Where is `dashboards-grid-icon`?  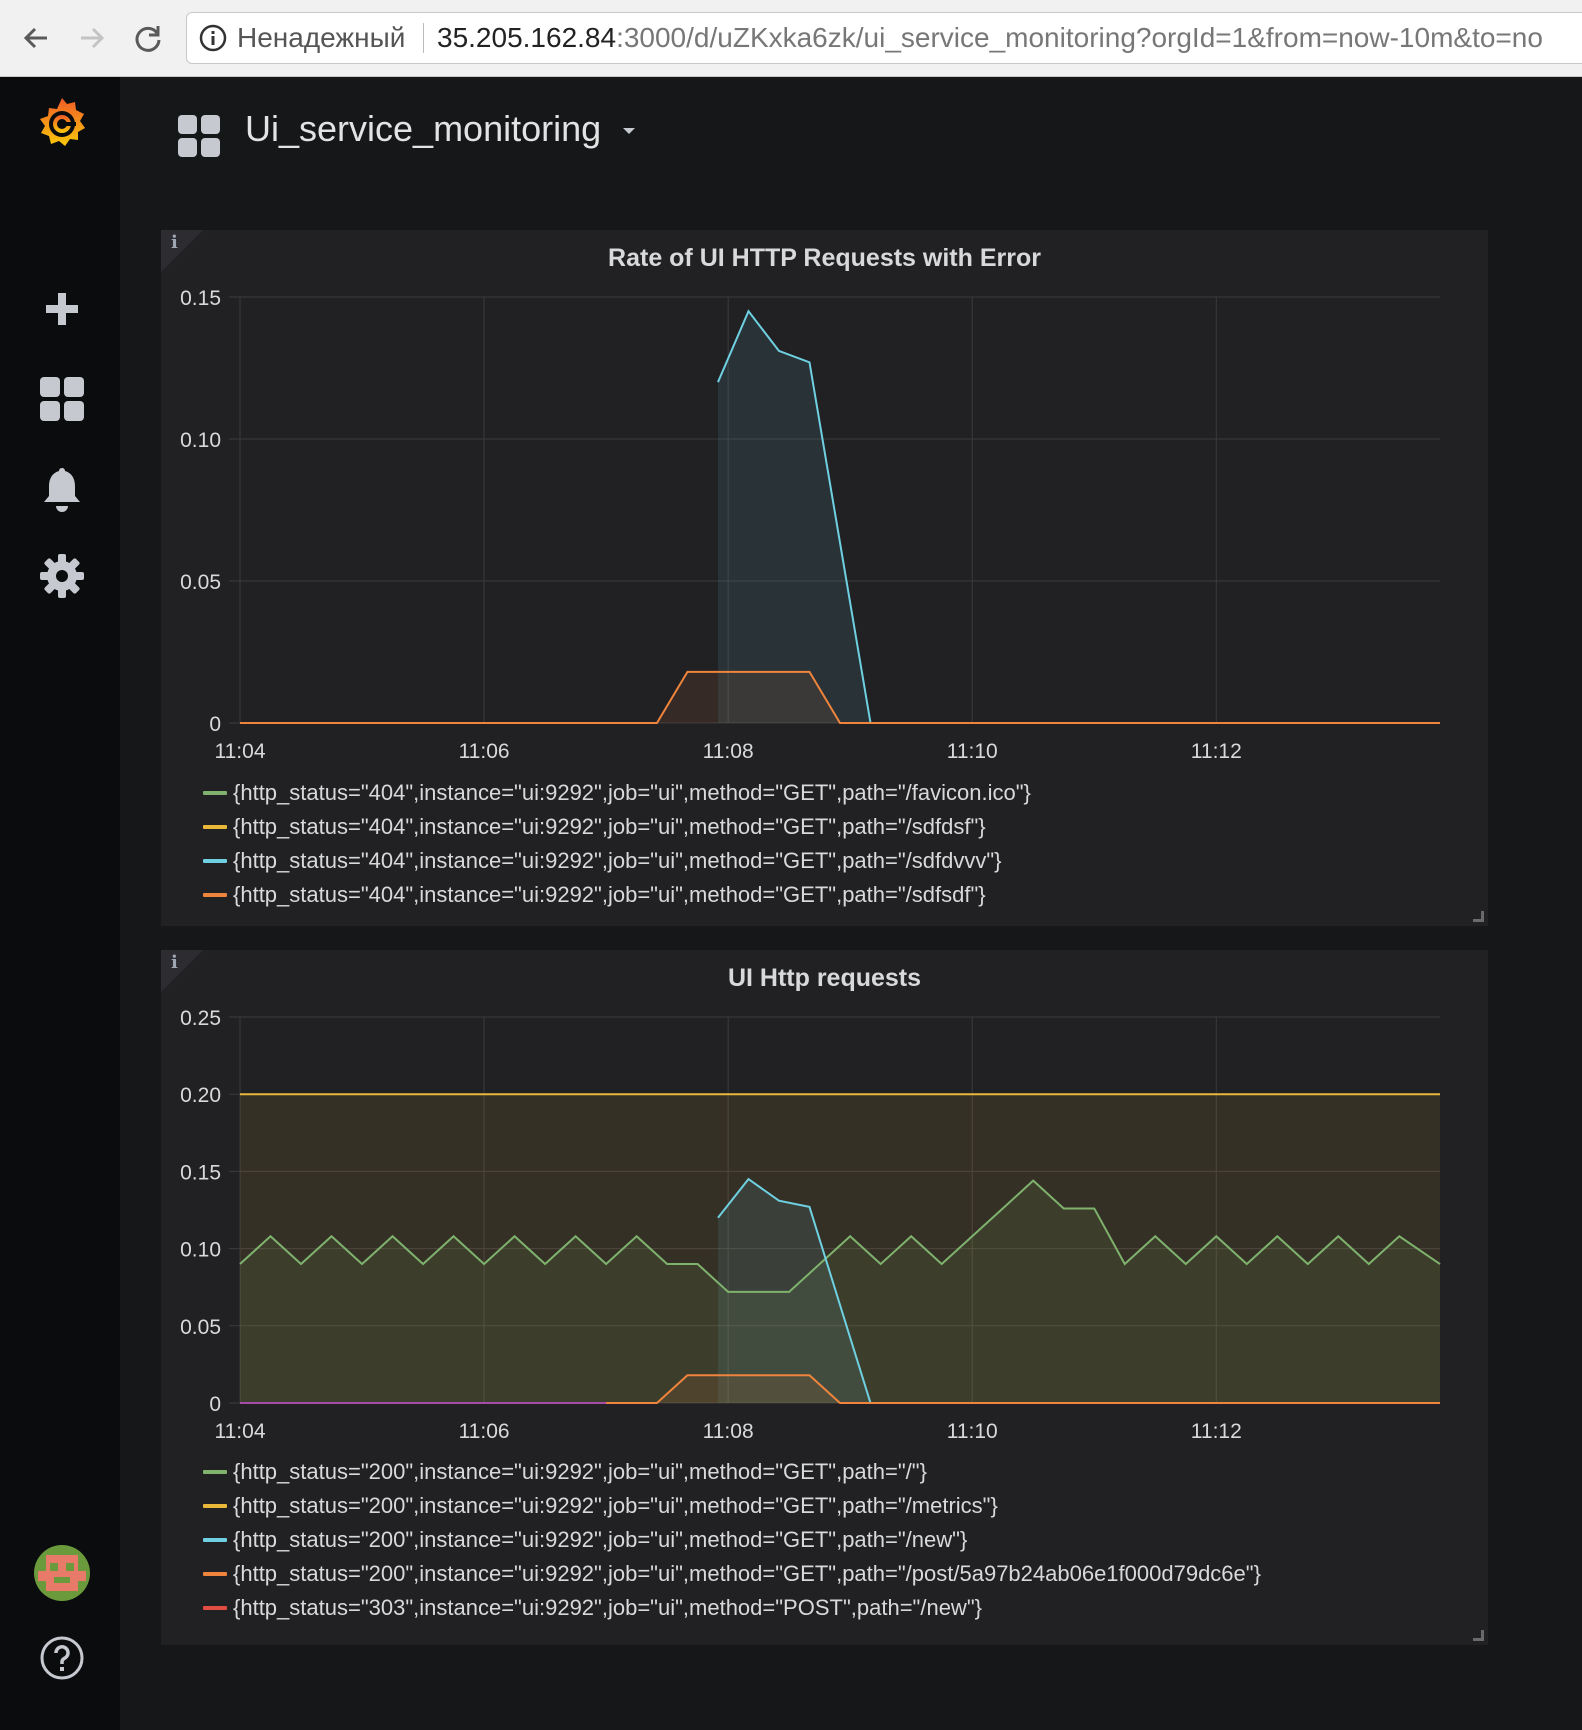 dashboards-grid-icon is located at coordinates (62, 399).